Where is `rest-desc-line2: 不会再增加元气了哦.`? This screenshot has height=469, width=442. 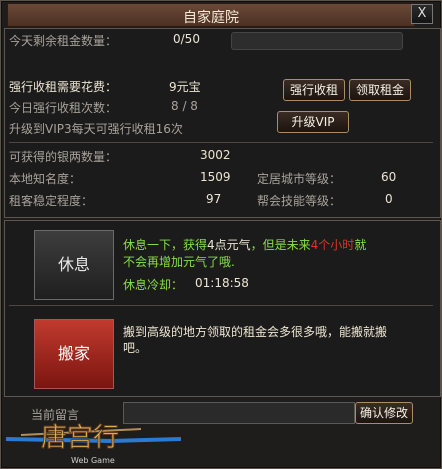
rest-desc-line2: 不会再增加元气了哦. is located at coordinates (179, 262).